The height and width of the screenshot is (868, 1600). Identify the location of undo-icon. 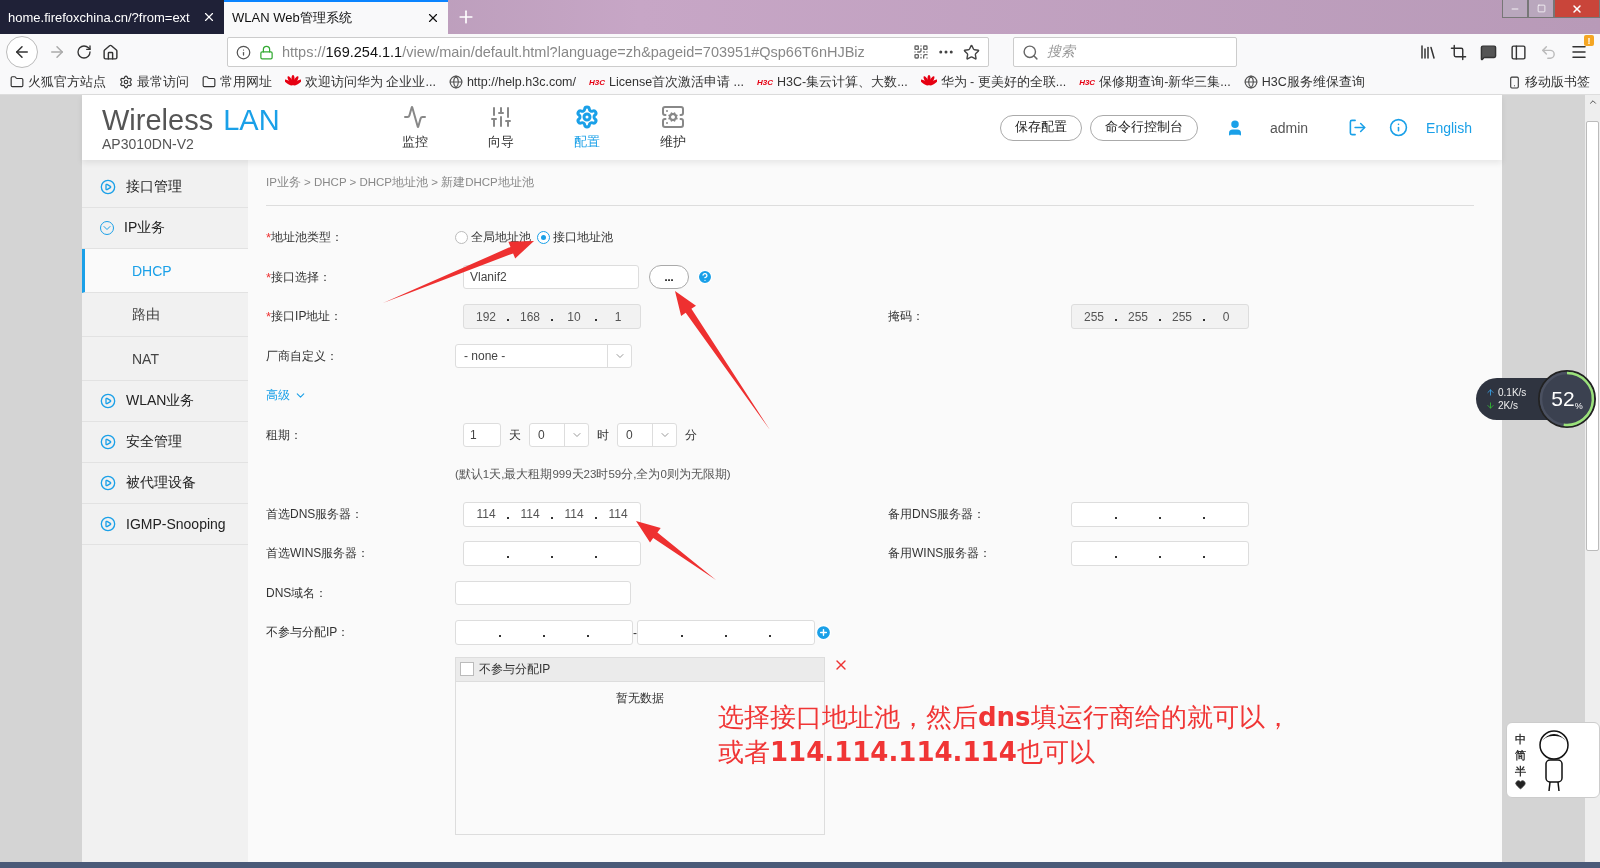
(1548, 52).